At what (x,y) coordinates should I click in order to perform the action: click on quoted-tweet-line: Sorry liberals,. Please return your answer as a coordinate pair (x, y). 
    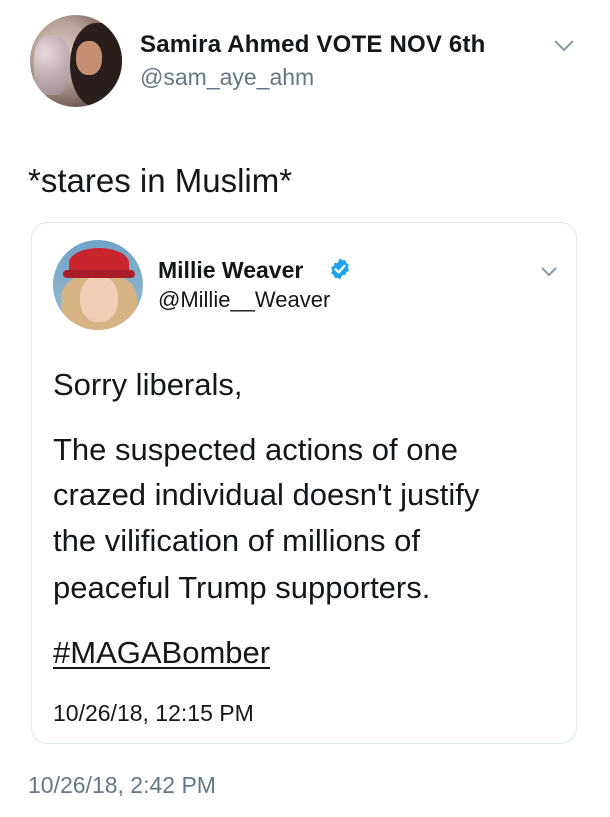
    Looking at the image, I should click on (148, 384).